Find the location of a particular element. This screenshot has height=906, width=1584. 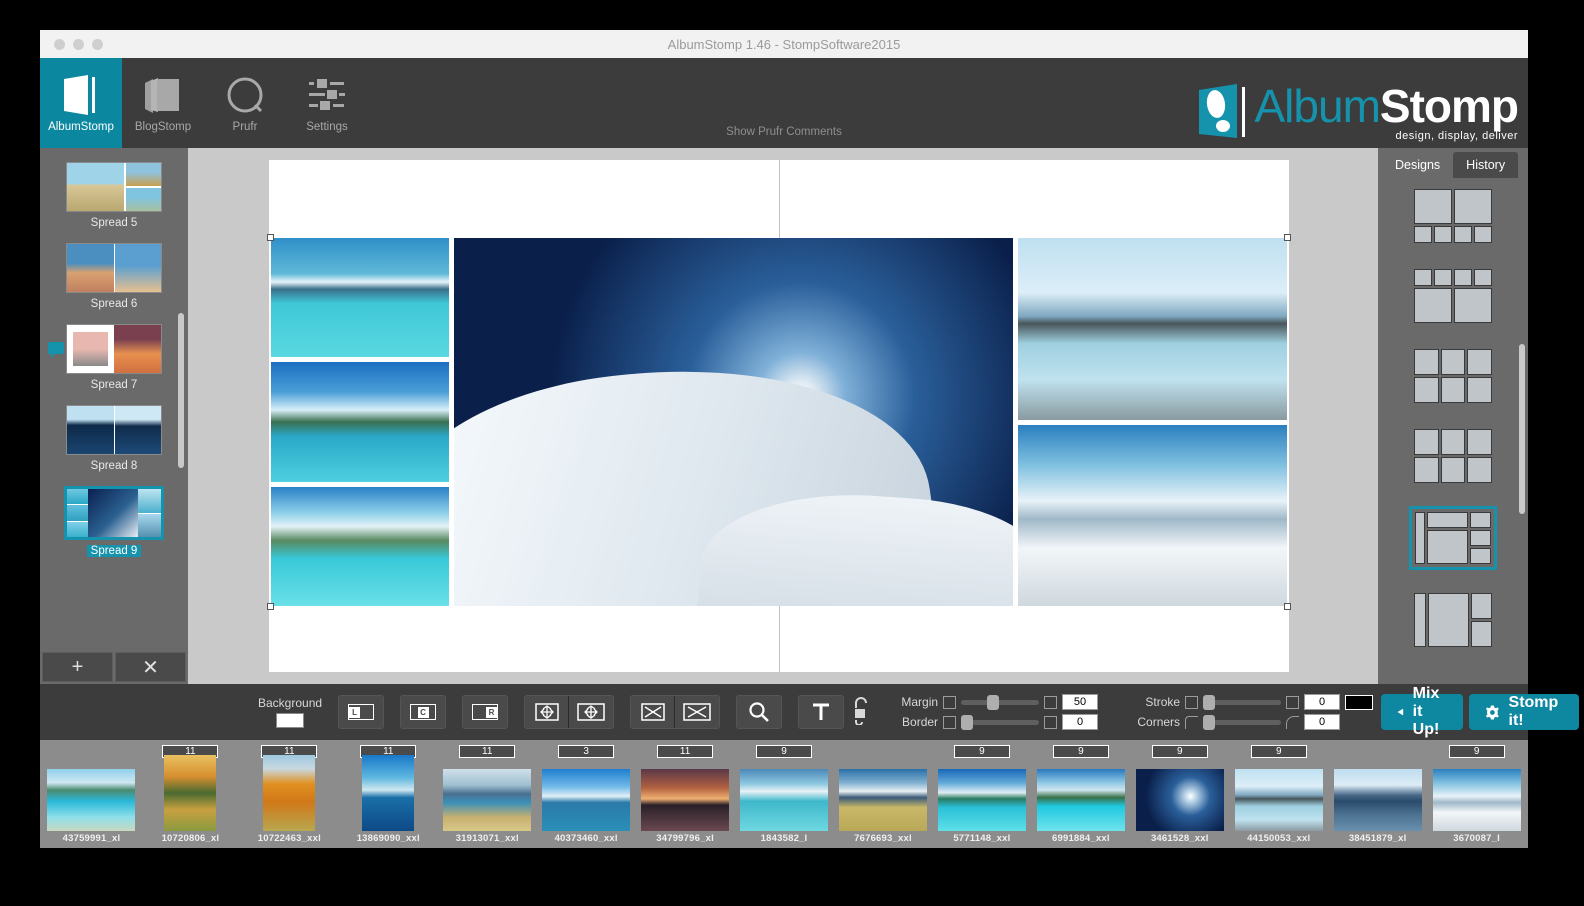

spread-item-5: Spread 5 is located at coordinates (114, 195).